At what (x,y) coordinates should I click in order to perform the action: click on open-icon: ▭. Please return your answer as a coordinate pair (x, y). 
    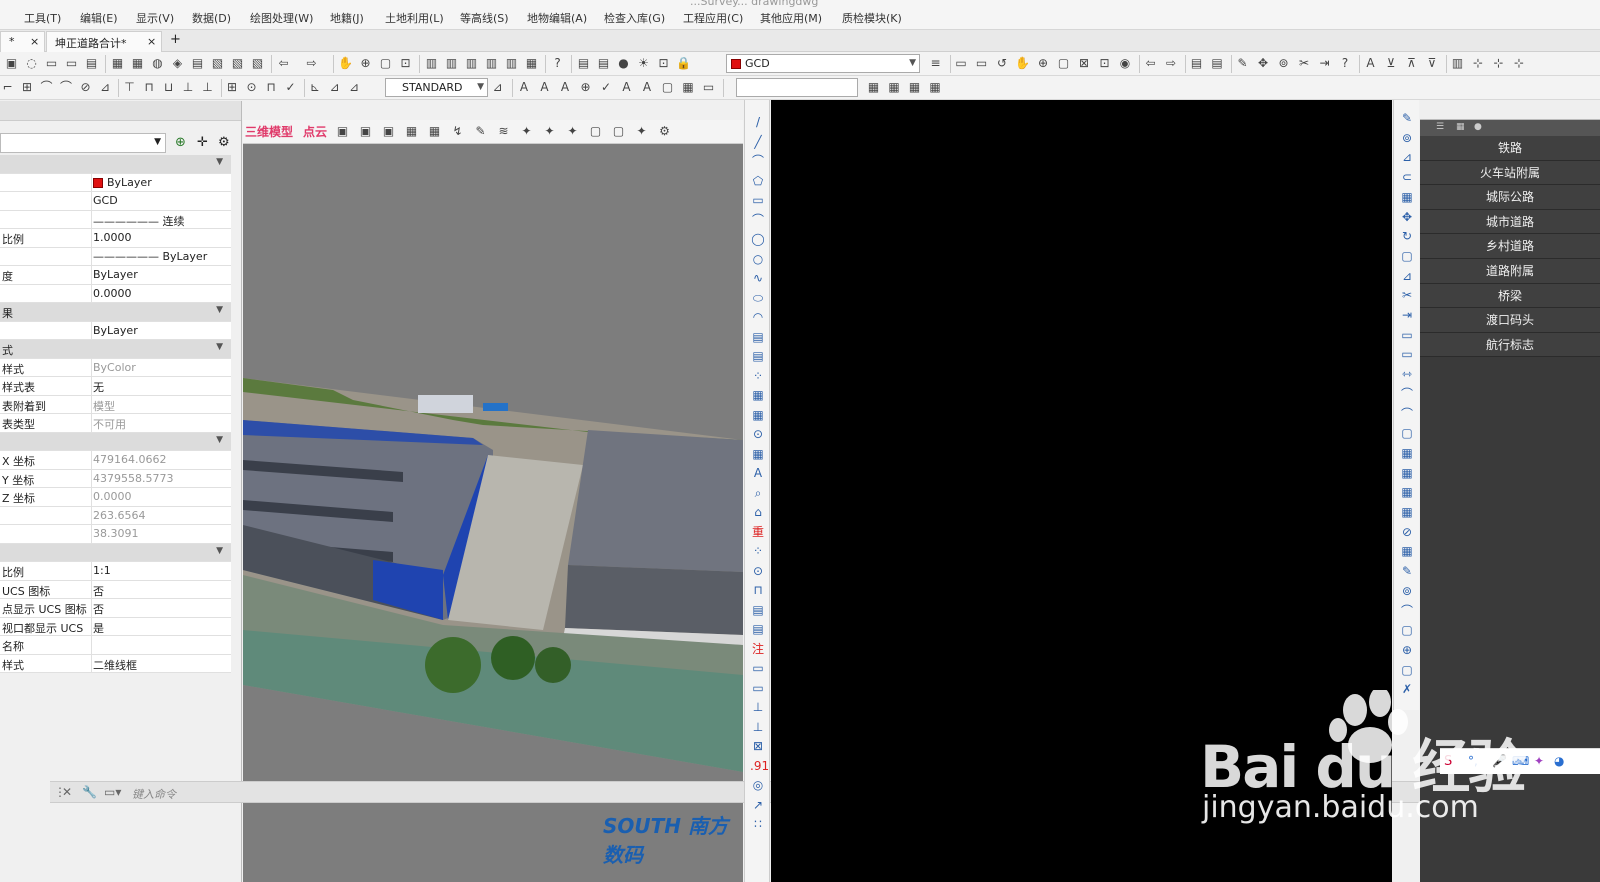
    Looking at the image, I should click on (961, 63).